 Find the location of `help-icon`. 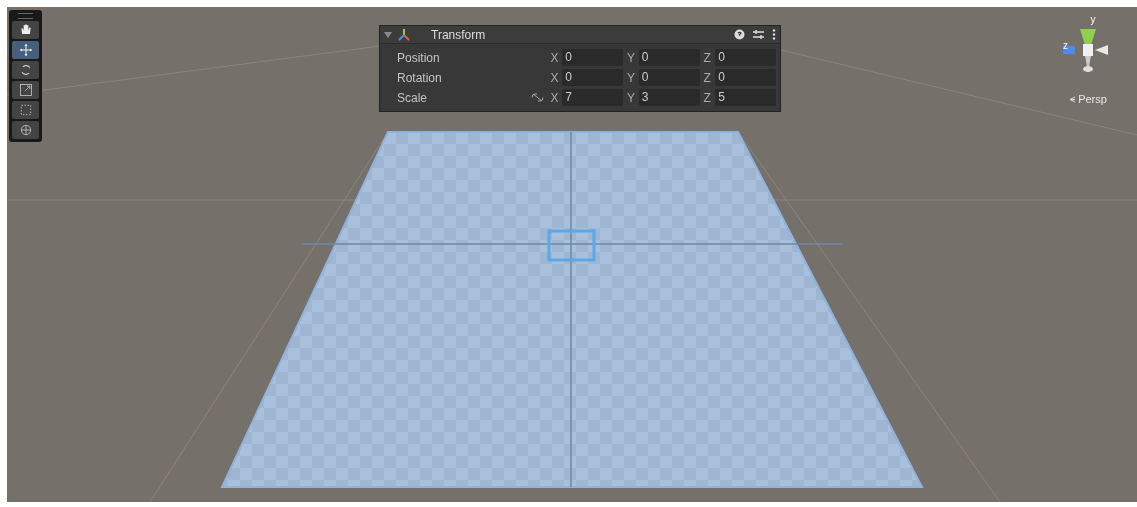

help-icon is located at coordinates (739, 34).